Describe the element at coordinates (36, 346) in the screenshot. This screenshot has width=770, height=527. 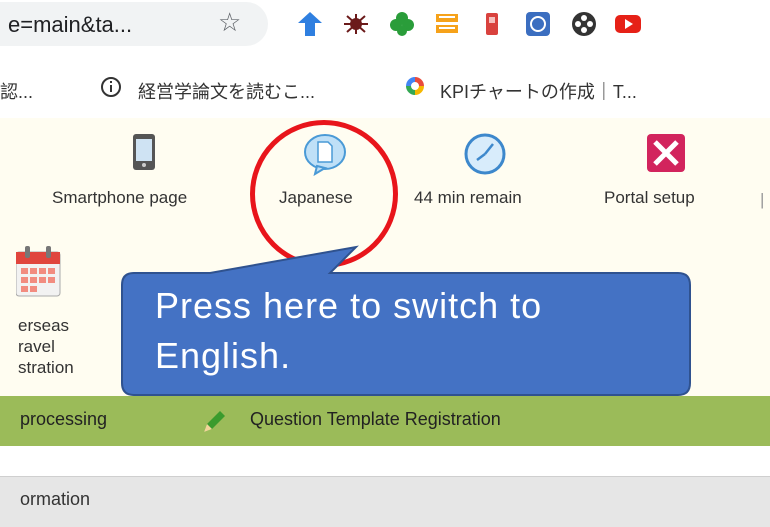
I see `travel-label-line2: ravel` at that location.